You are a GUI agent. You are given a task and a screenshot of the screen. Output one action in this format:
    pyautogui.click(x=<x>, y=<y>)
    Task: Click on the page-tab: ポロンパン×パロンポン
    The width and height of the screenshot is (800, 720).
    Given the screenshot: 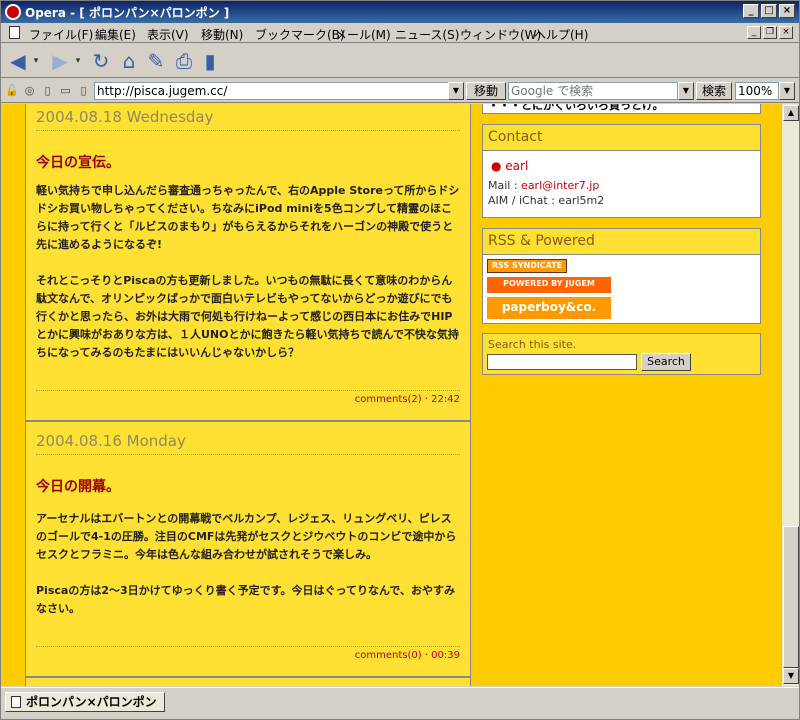 What is the action you would take?
    pyautogui.click(x=85, y=702)
    